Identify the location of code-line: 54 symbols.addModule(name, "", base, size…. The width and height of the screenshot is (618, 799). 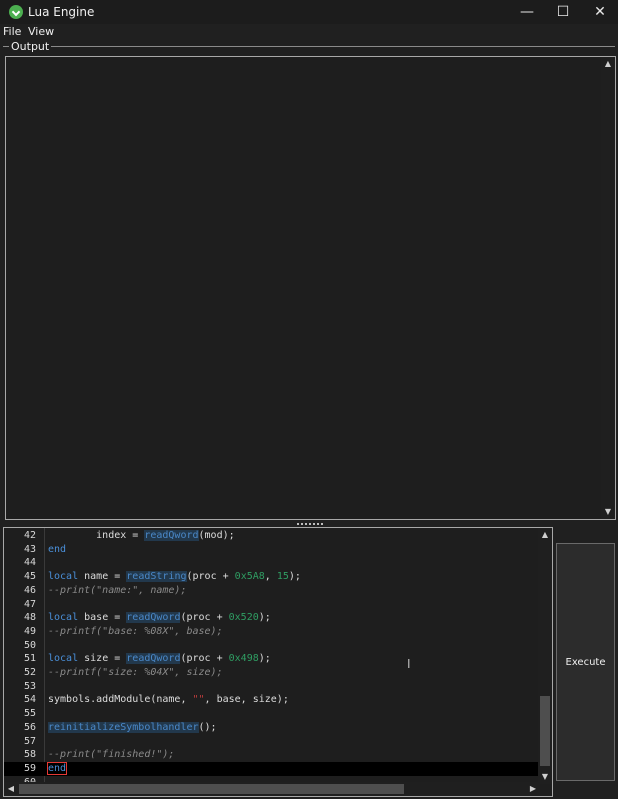
(272, 700).